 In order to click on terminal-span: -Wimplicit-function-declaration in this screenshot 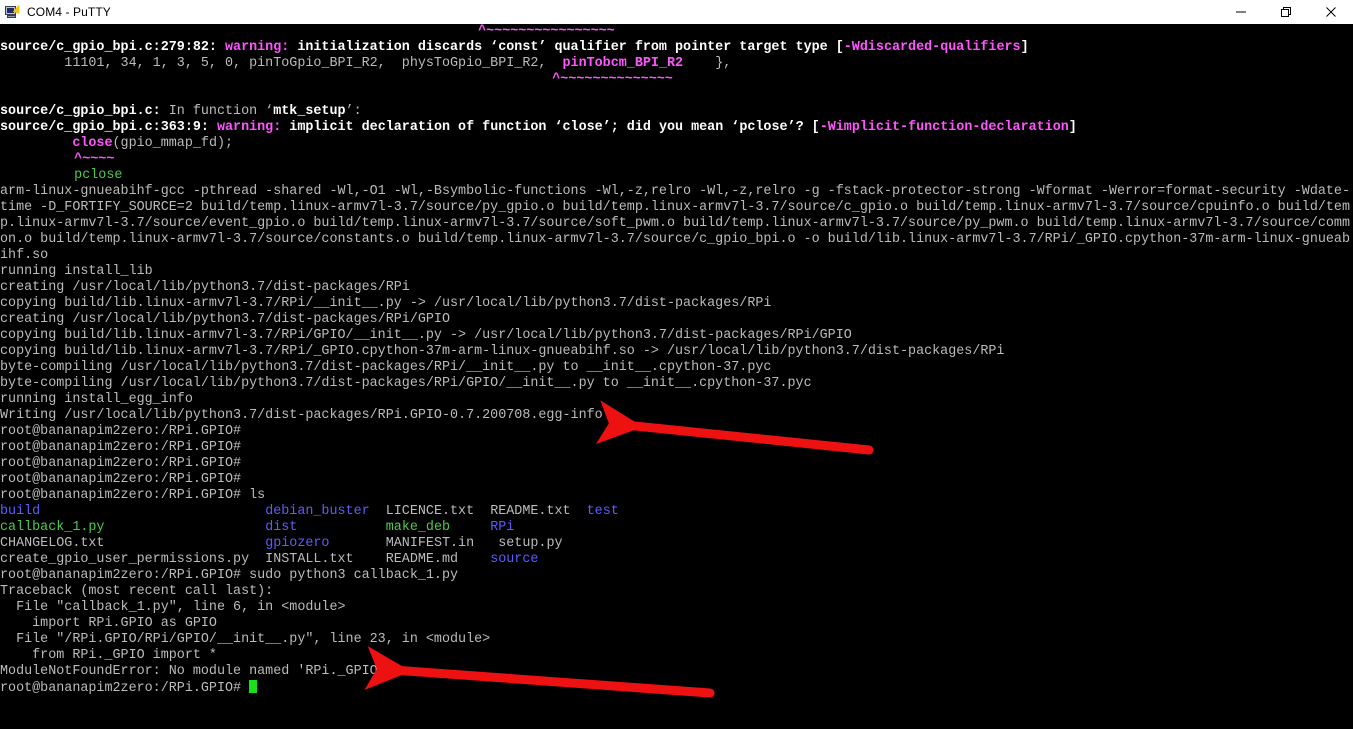, I will do `click(944, 127)`.